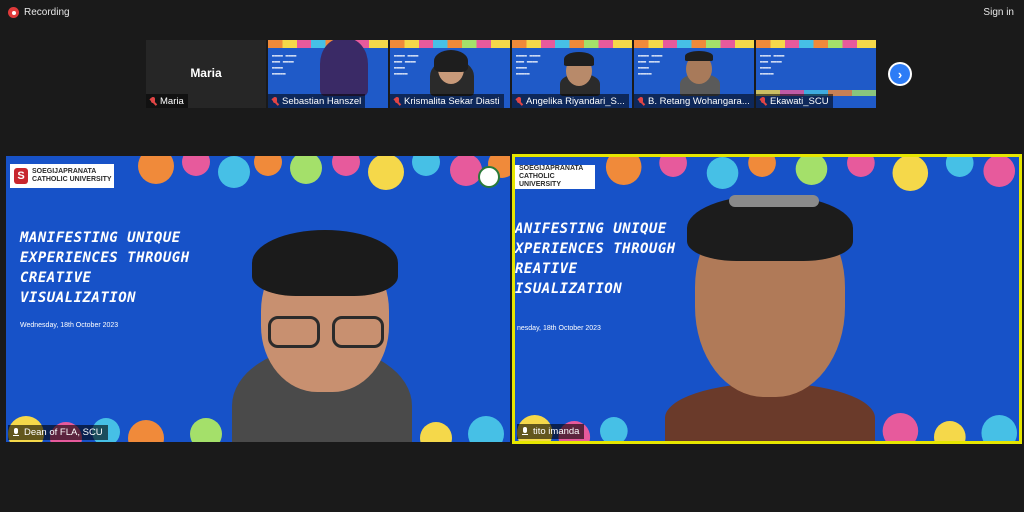 The width and height of the screenshot is (1024, 512). Describe the element at coordinates (512, 14) in the screenshot. I see `top-bar: Recording Sign in` at that location.